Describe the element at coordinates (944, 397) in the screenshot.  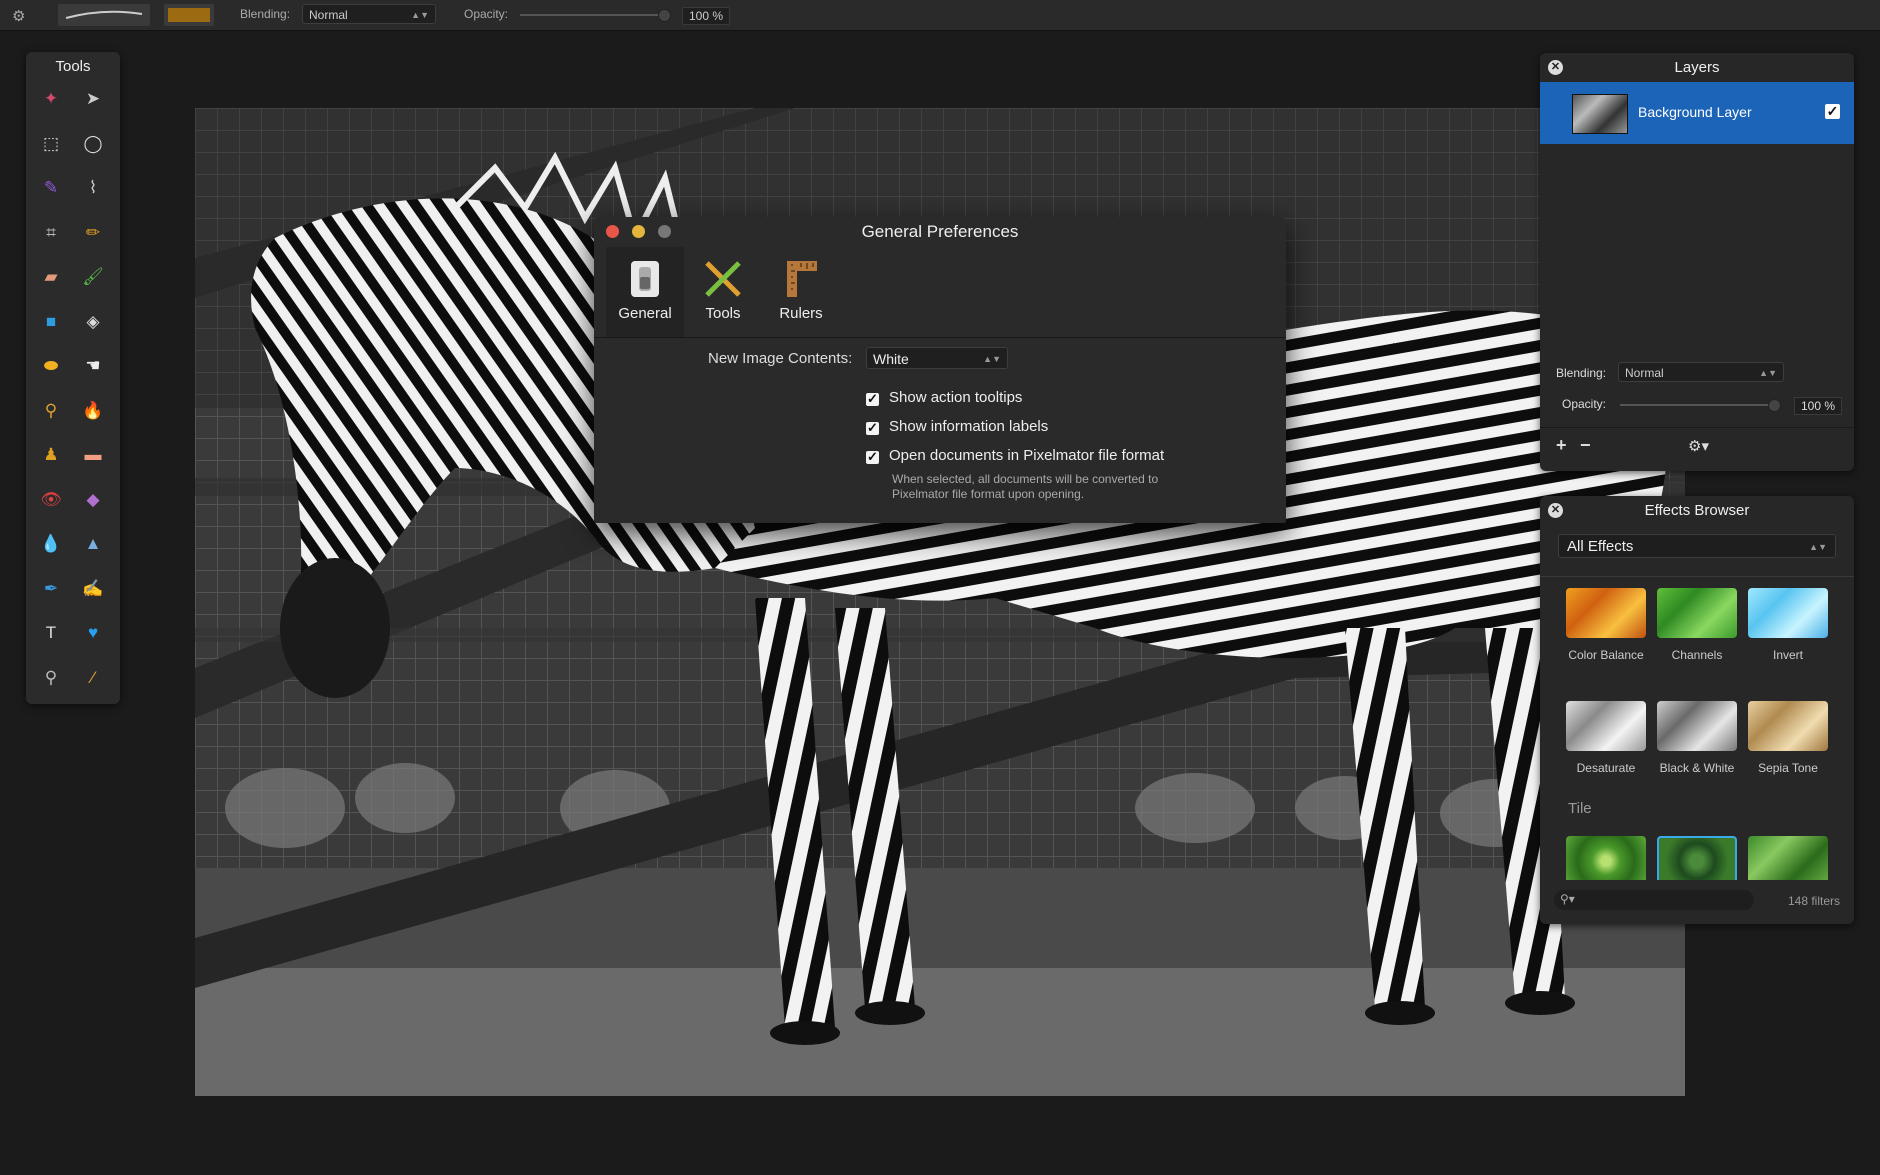
I see `checkbox-show-action-tooltips: ✓ Show action tooltips` at that location.